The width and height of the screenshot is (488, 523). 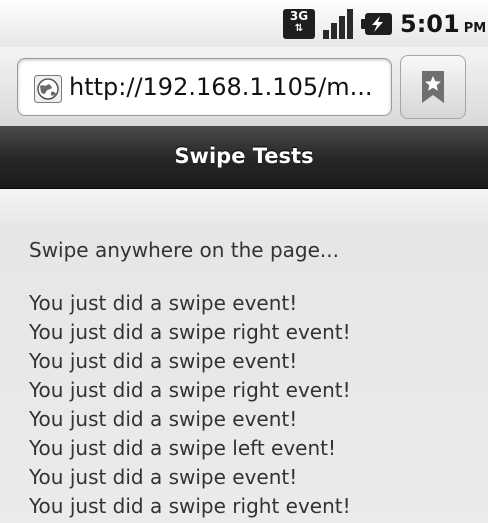 What do you see at coordinates (475, 28) in the screenshot?
I see `status-time-ampm: PM` at bounding box center [475, 28].